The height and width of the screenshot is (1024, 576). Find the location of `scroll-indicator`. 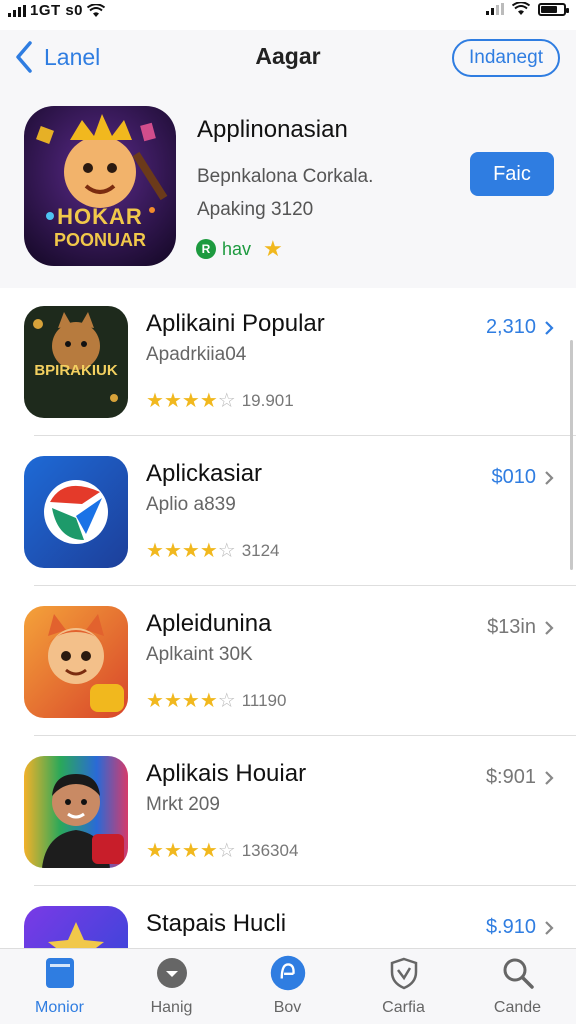

scroll-indicator is located at coordinates (571, 455).